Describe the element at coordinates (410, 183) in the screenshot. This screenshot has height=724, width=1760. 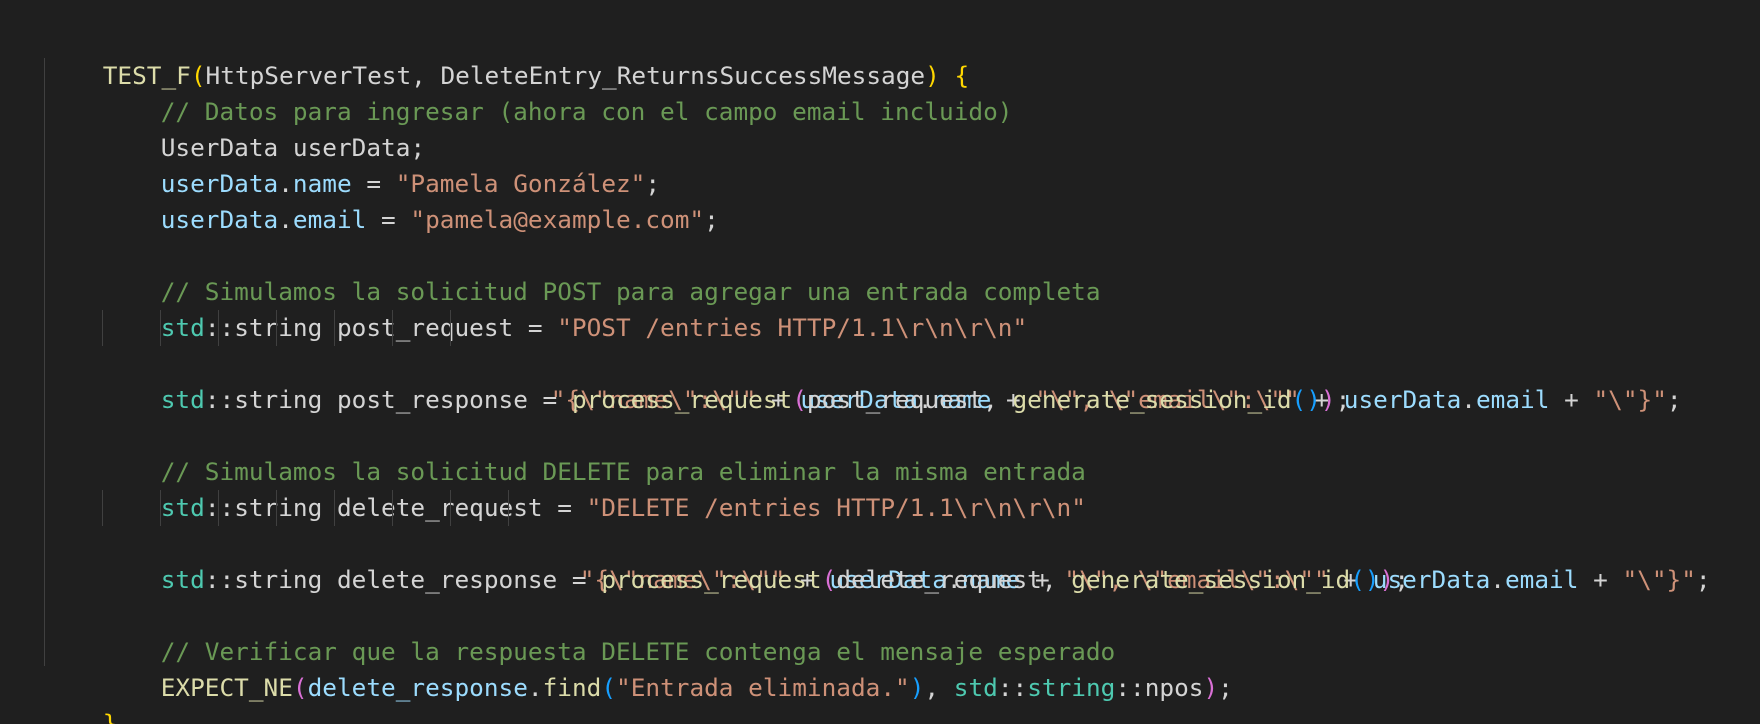
I see `code-line-4: userData.name = "Pamela González";` at that location.